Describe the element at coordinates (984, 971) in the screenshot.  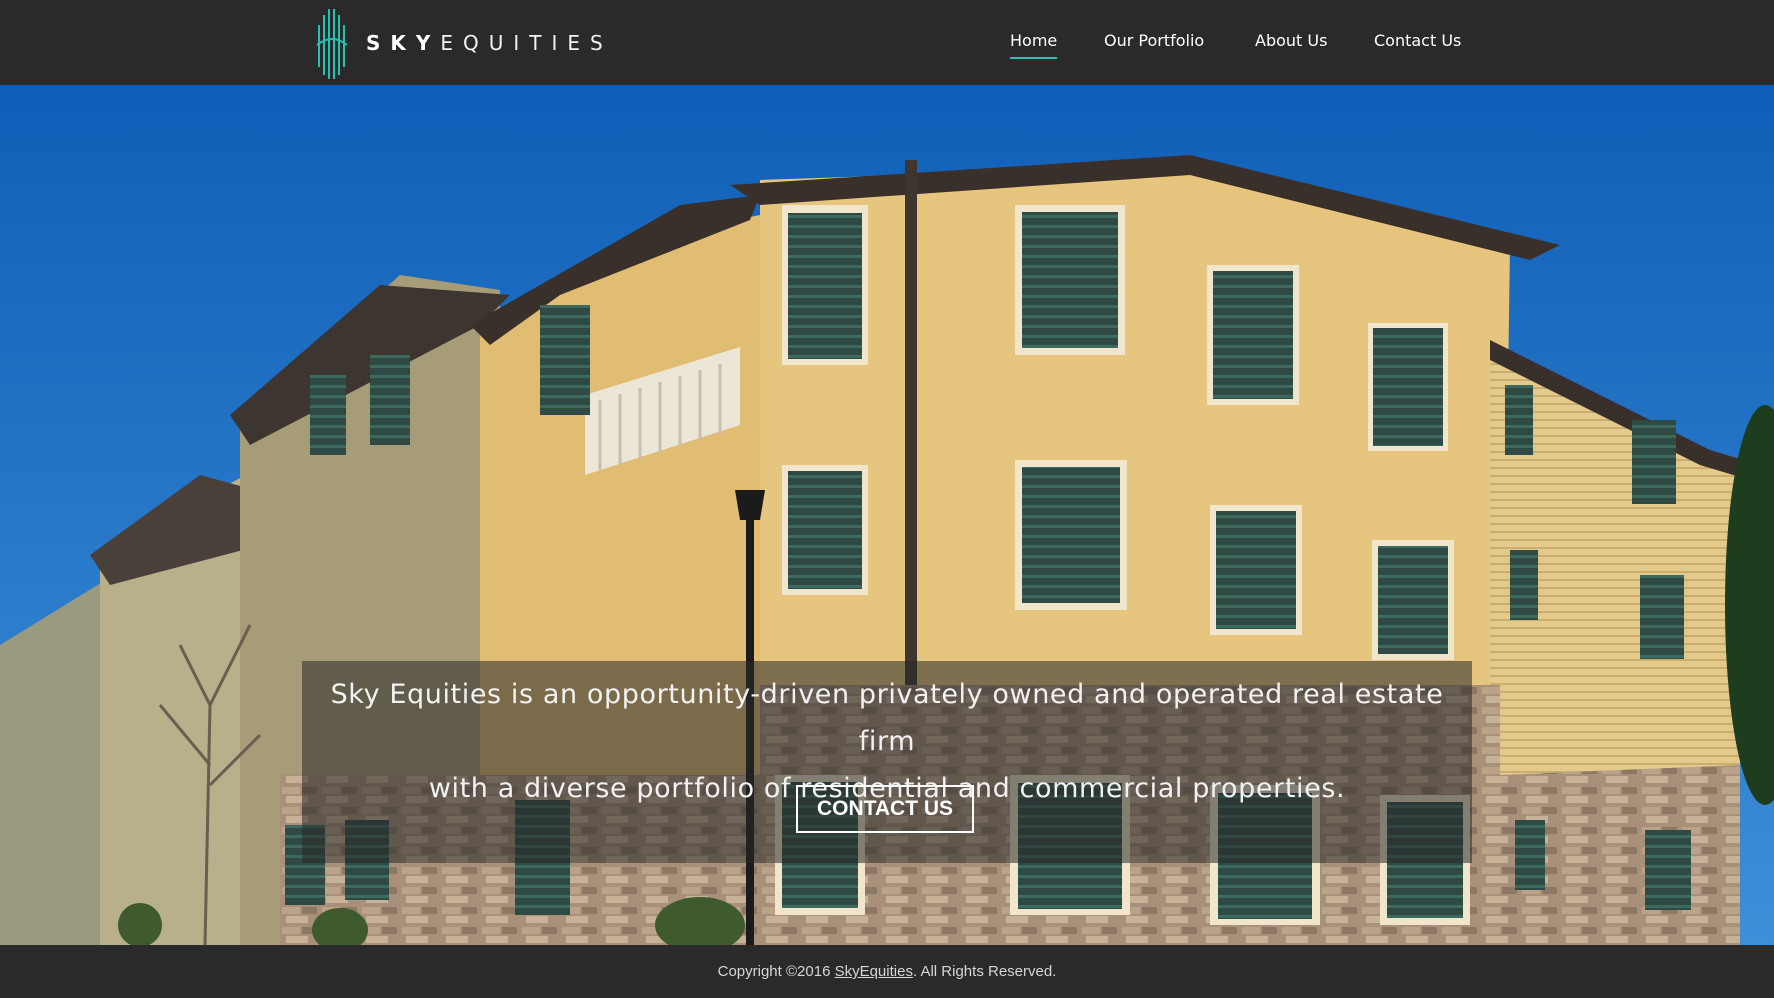
I see `copyright-suffix: . All Rights Reserved.` at that location.